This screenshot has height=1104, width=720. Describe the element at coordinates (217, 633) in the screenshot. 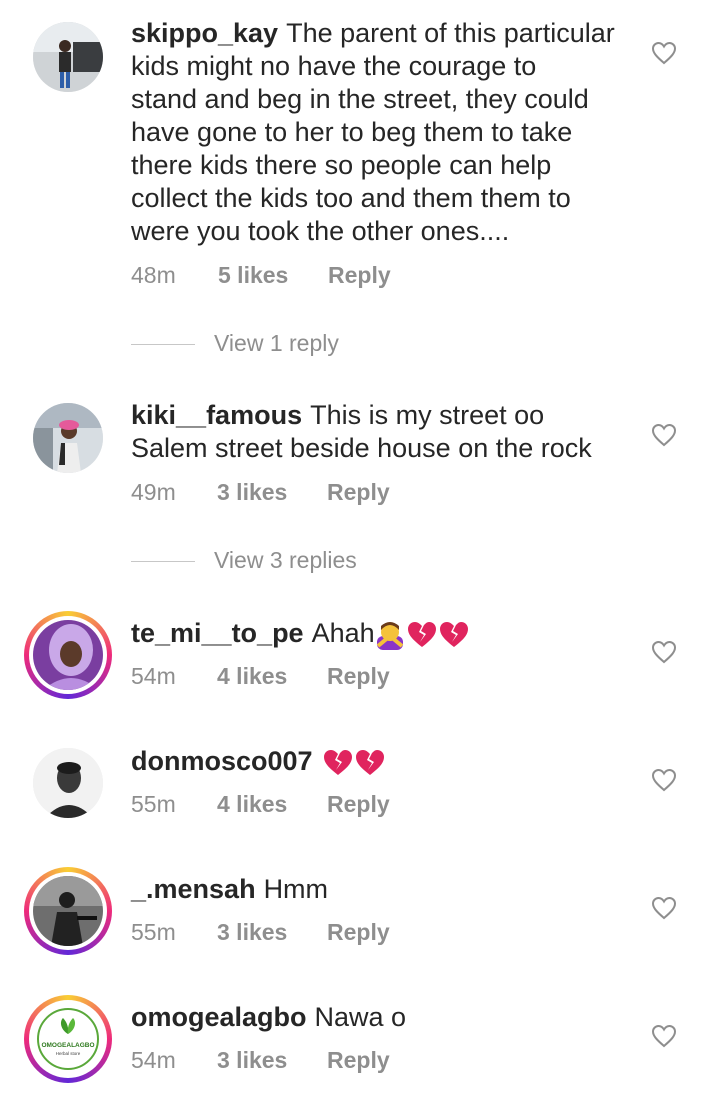

I see `comment-username: te_mi__to_pe` at that location.